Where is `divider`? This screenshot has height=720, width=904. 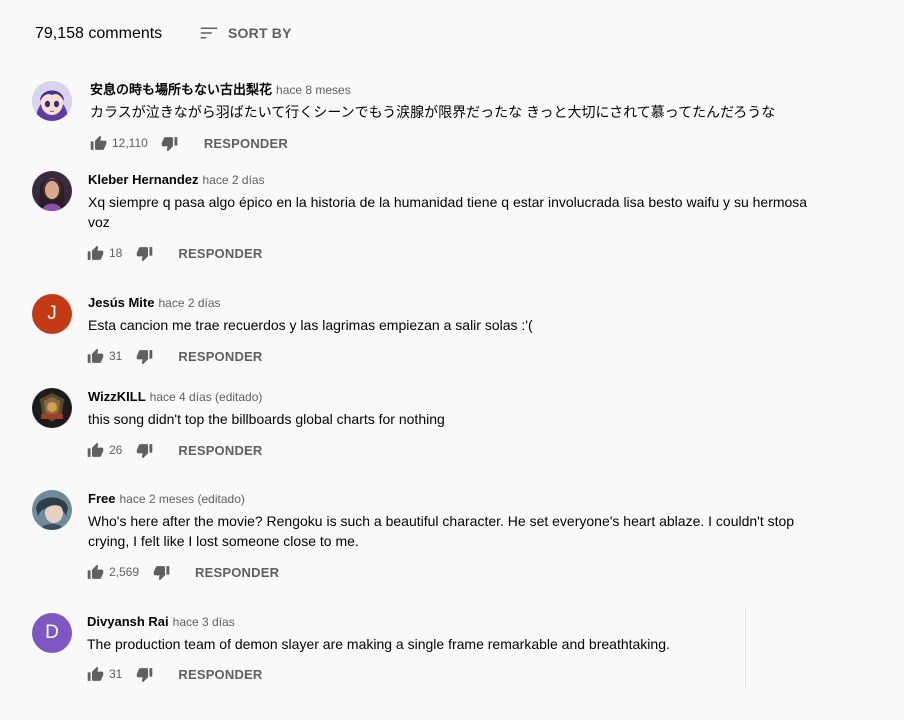
divider is located at coordinates (745, 648).